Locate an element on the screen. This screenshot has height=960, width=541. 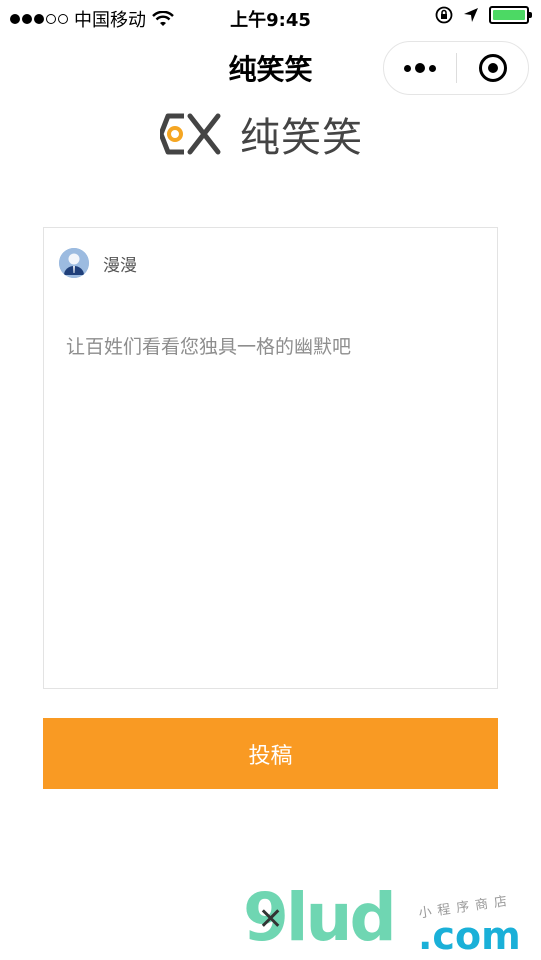
battery-icon is located at coordinates (510, 15).